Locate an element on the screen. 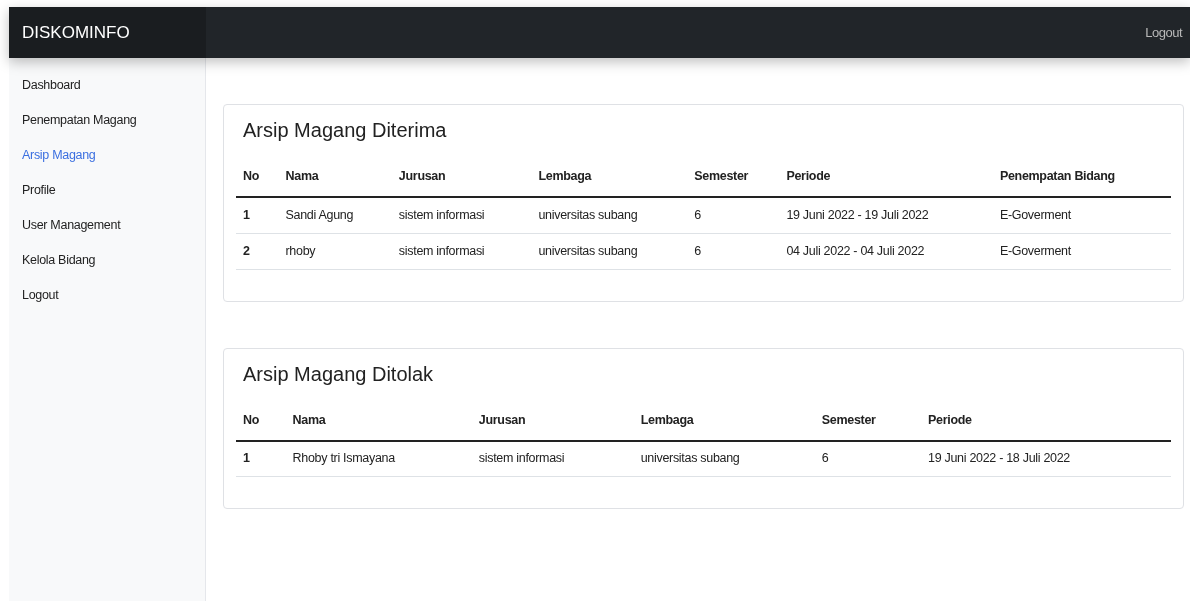 This screenshot has height=601, width=1190. table-cell: Sandi Agung is located at coordinates (335, 215).